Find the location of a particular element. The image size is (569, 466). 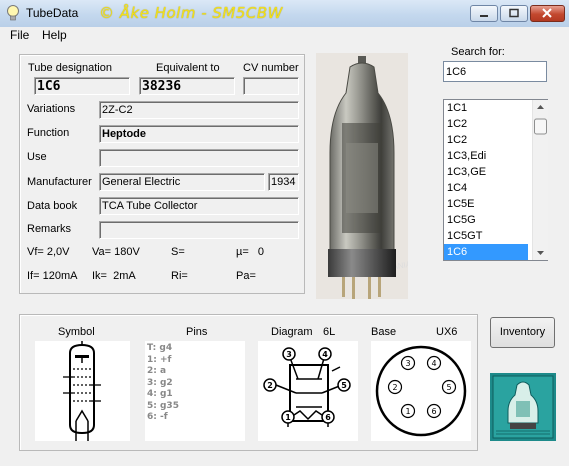

minimize-button is located at coordinates (484, 13).